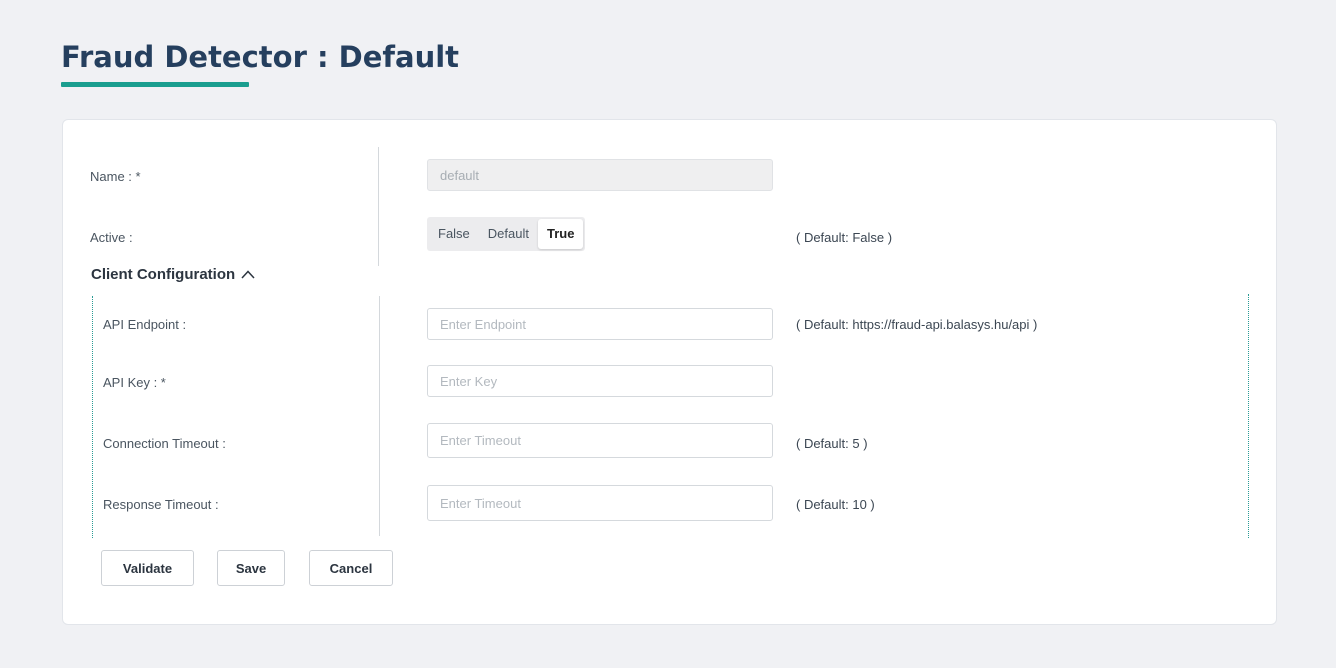  I want to click on client-config-toggle: Client Configuration, so click(173, 274).